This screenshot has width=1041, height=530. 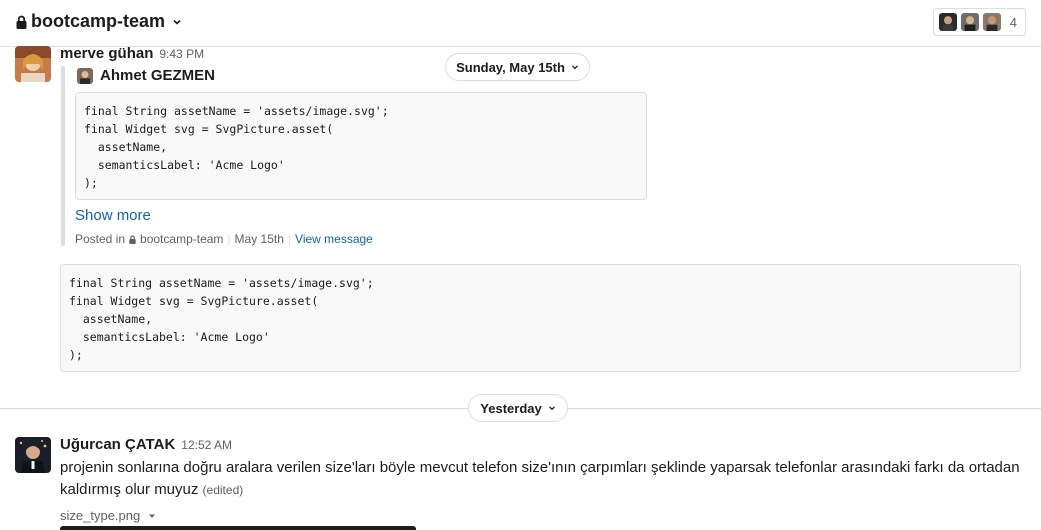 I want to click on edited-label: (edited), so click(x=223, y=490).